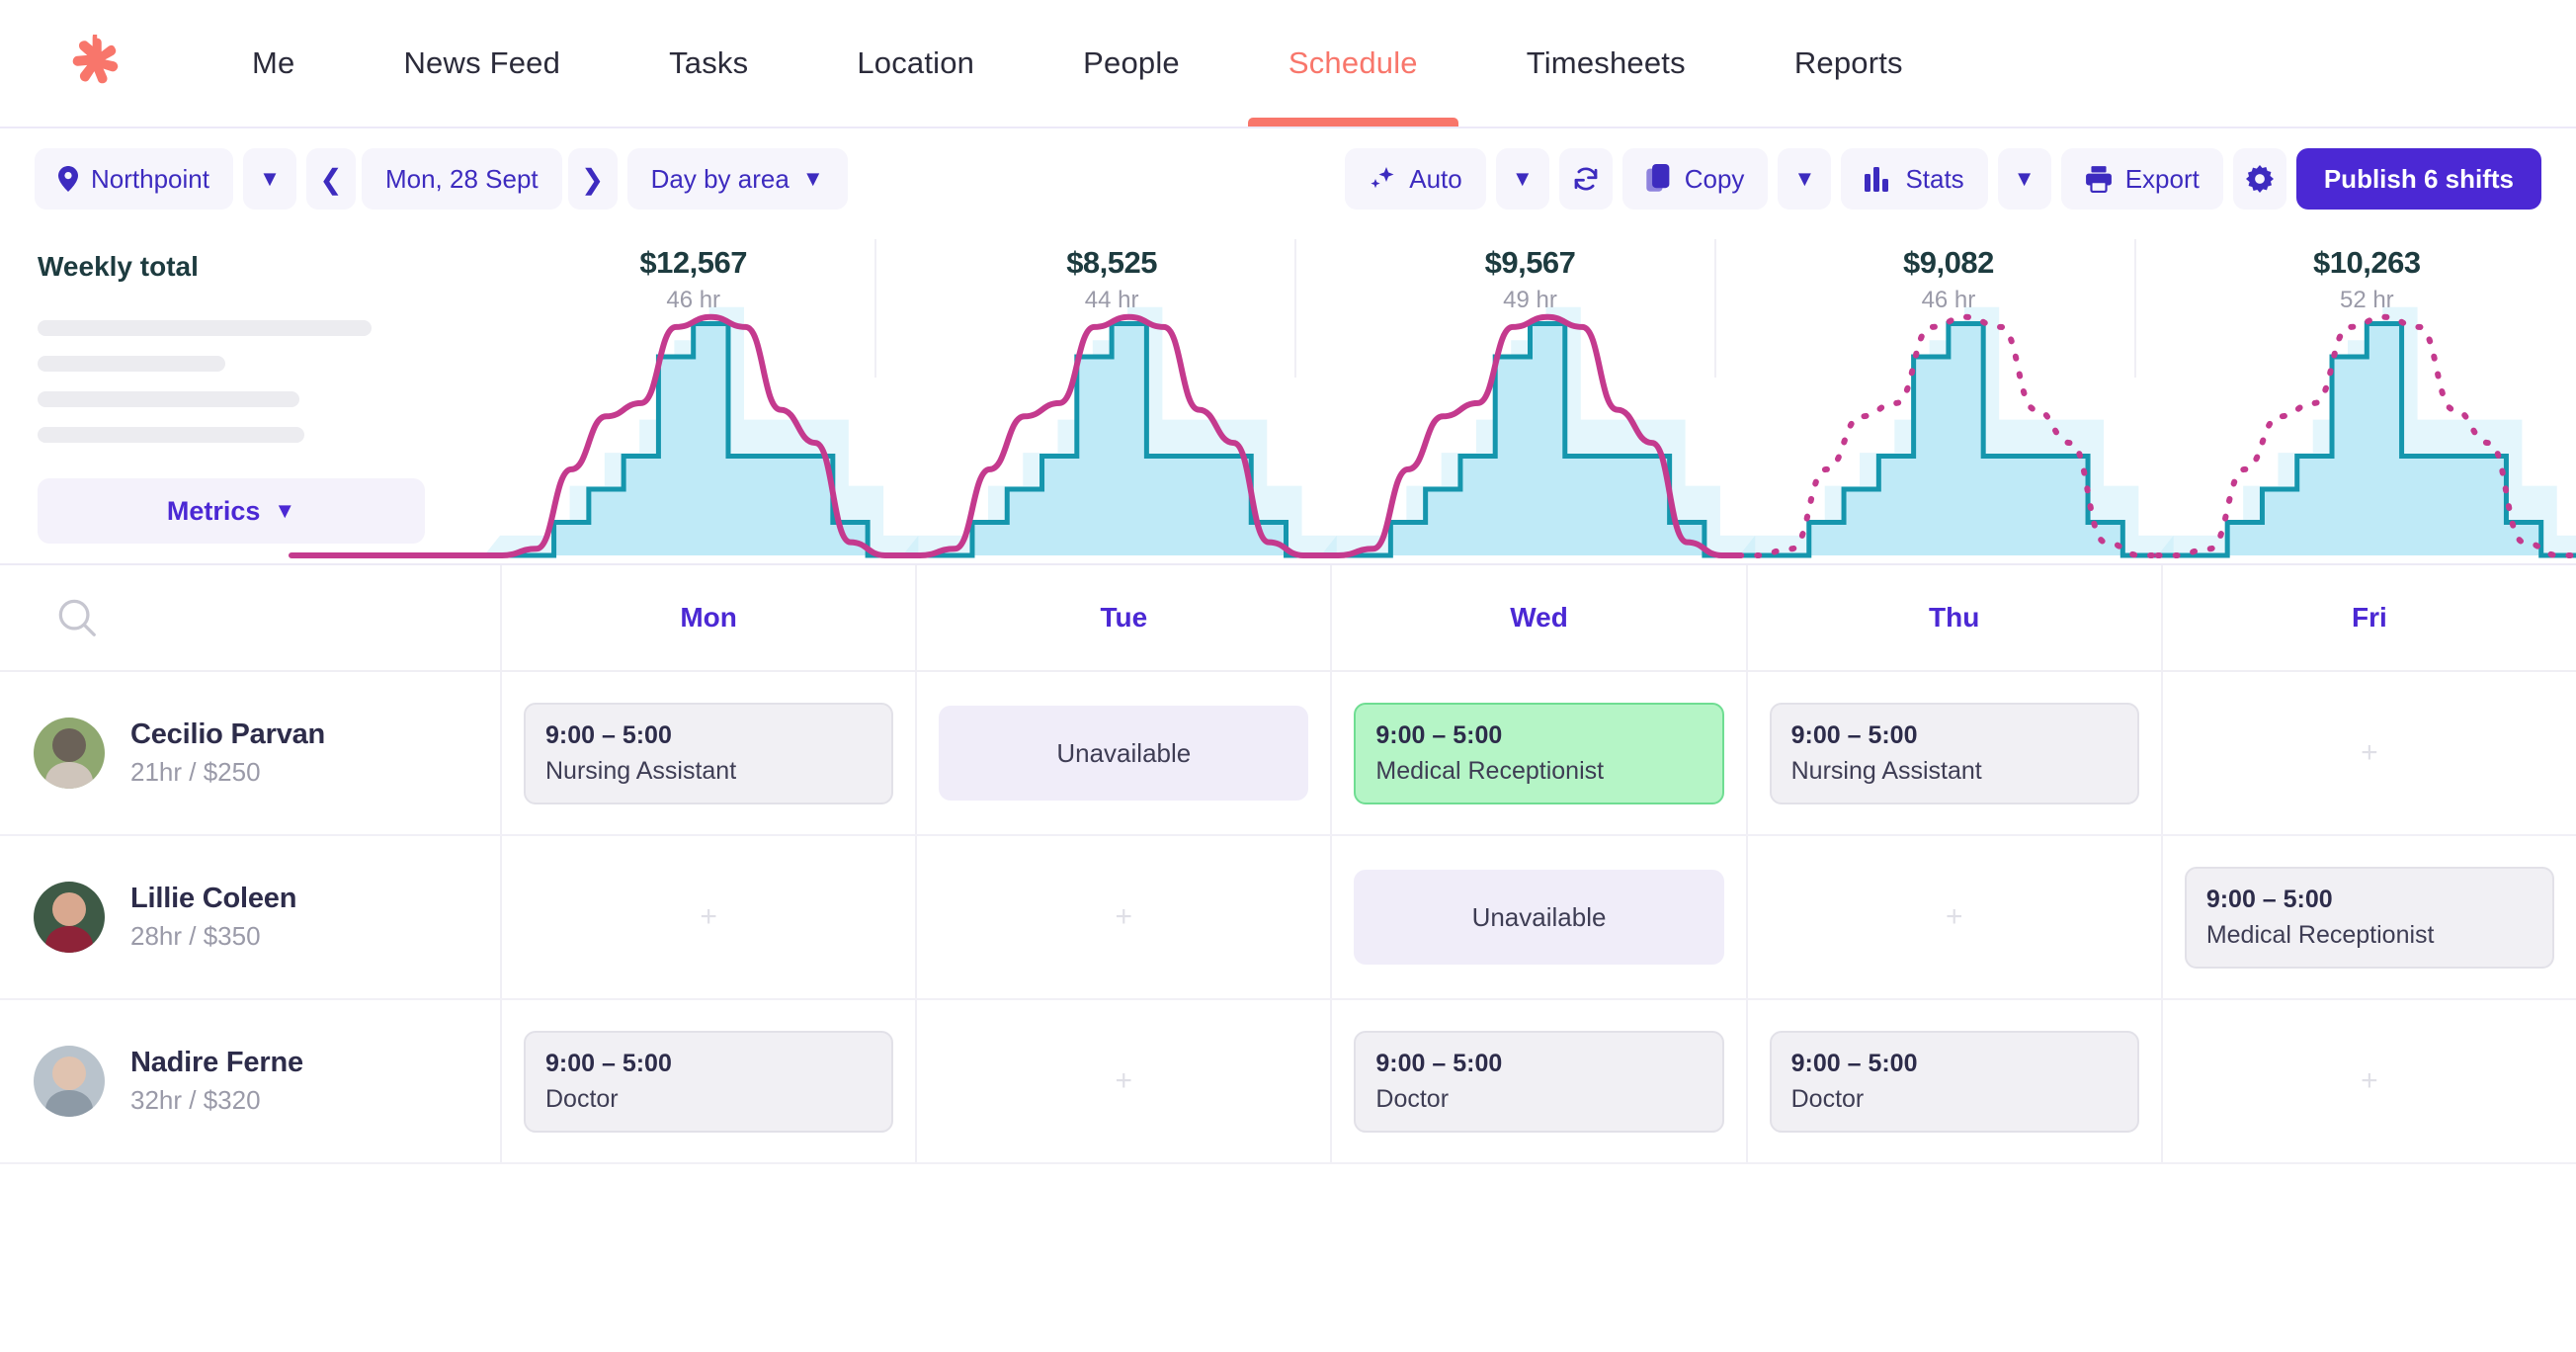  I want to click on employee-cell: Lillie Coleen 28hr / $350, so click(250, 917).